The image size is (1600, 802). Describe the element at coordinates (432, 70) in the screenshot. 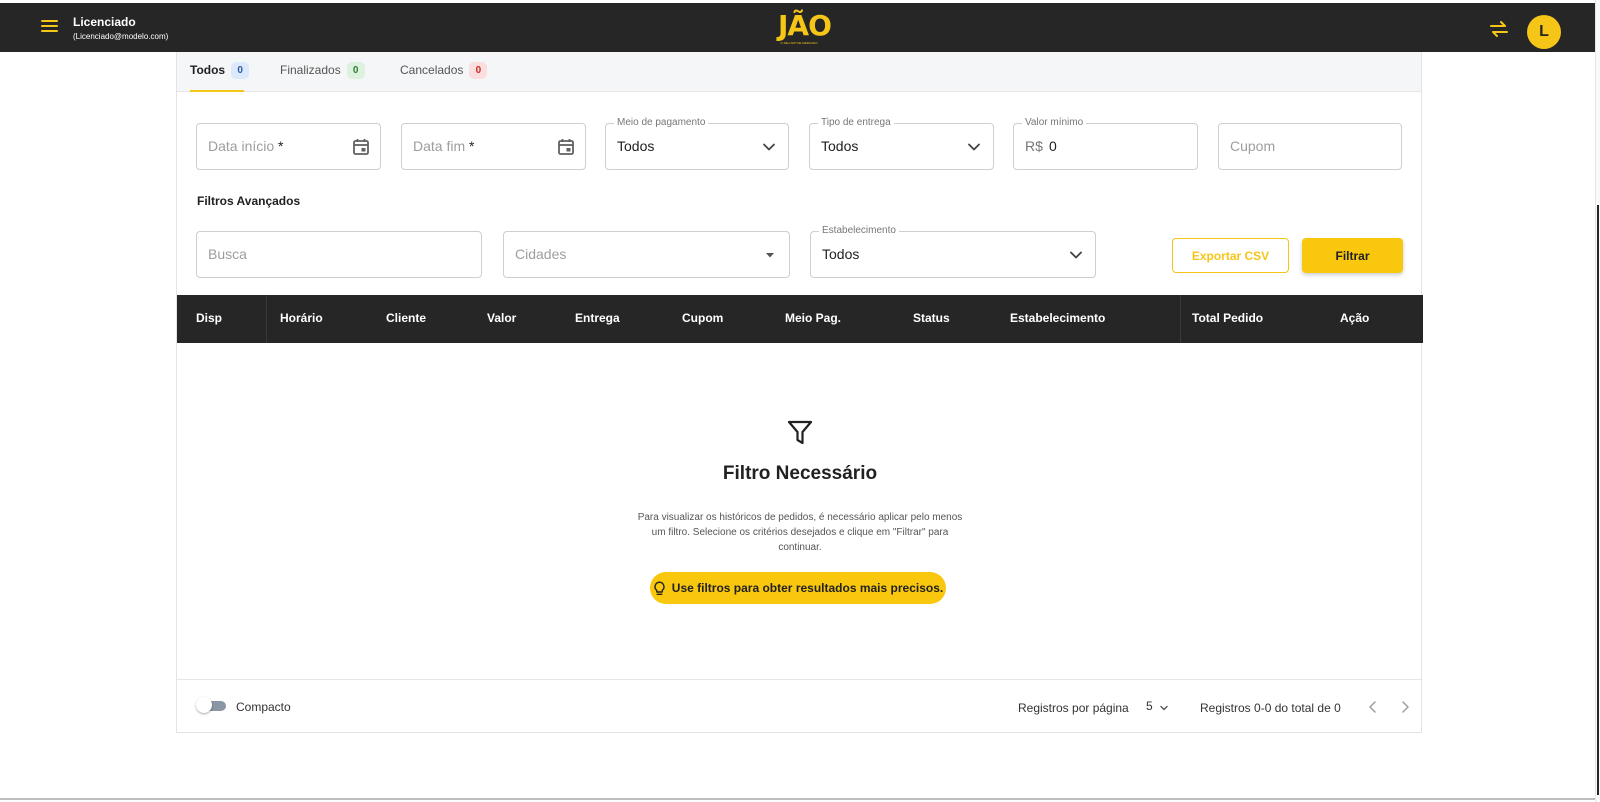

I see `tab-label: Cancelados` at that location.